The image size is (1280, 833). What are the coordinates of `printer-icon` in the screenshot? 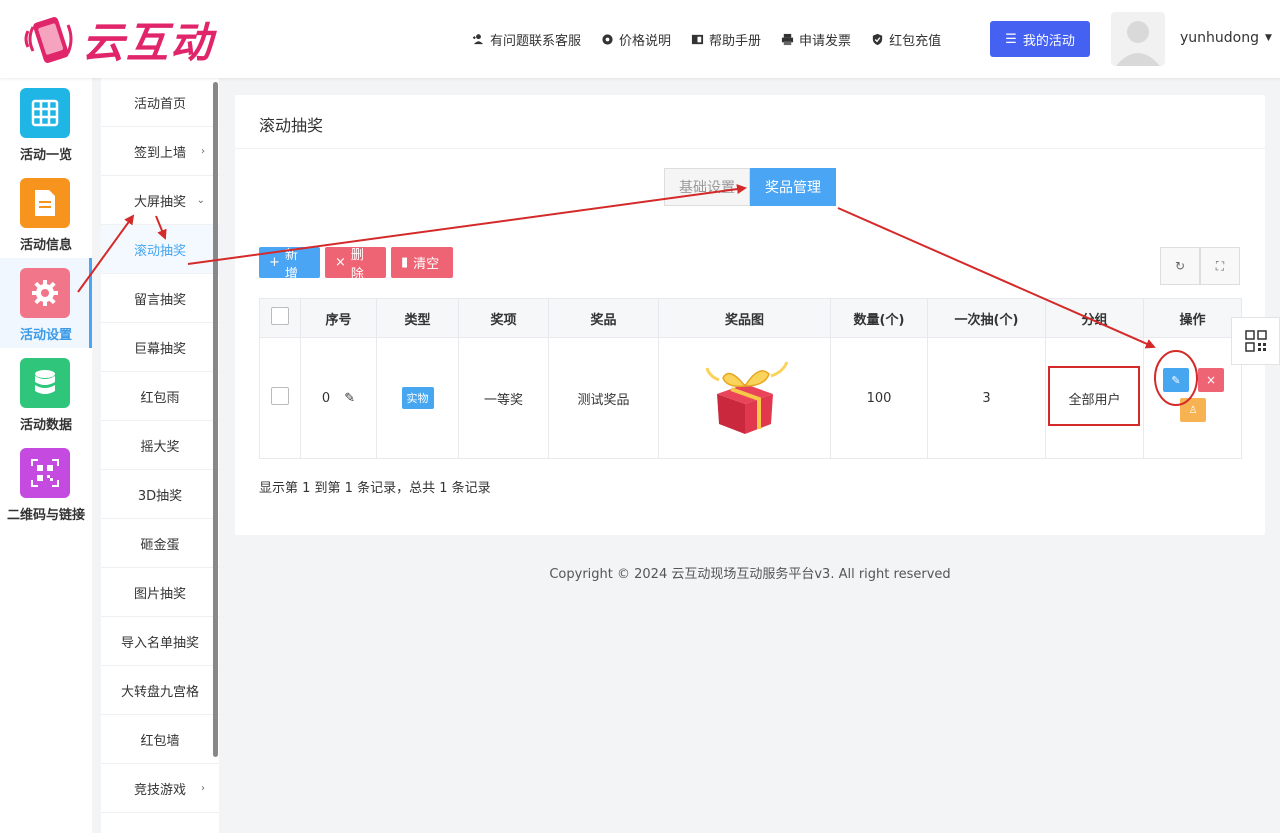 It's located at (787, 39).